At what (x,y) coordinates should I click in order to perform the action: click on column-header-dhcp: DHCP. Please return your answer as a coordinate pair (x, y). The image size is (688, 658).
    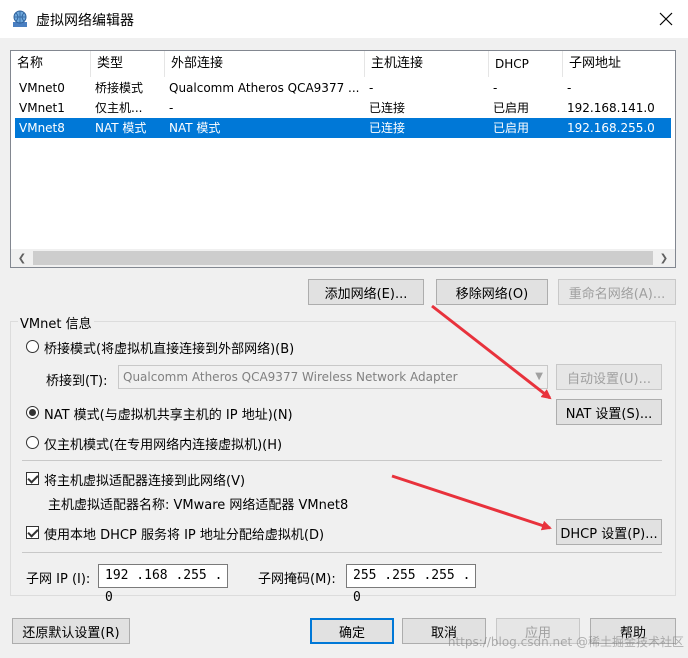
    Looking at the image, I should click on (526, 64).